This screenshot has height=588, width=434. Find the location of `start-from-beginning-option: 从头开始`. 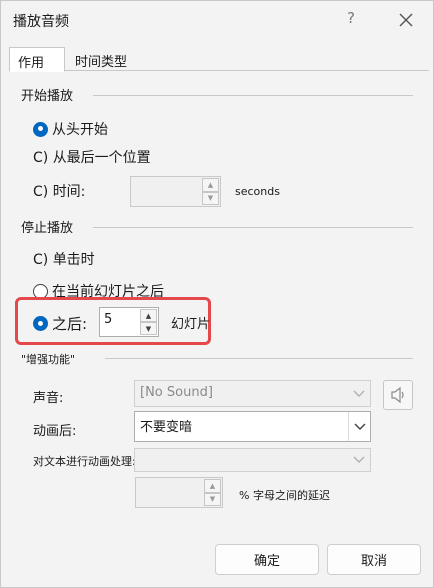

start-from-beginning-option: 从头开始 is located at coordinates (70, 129).